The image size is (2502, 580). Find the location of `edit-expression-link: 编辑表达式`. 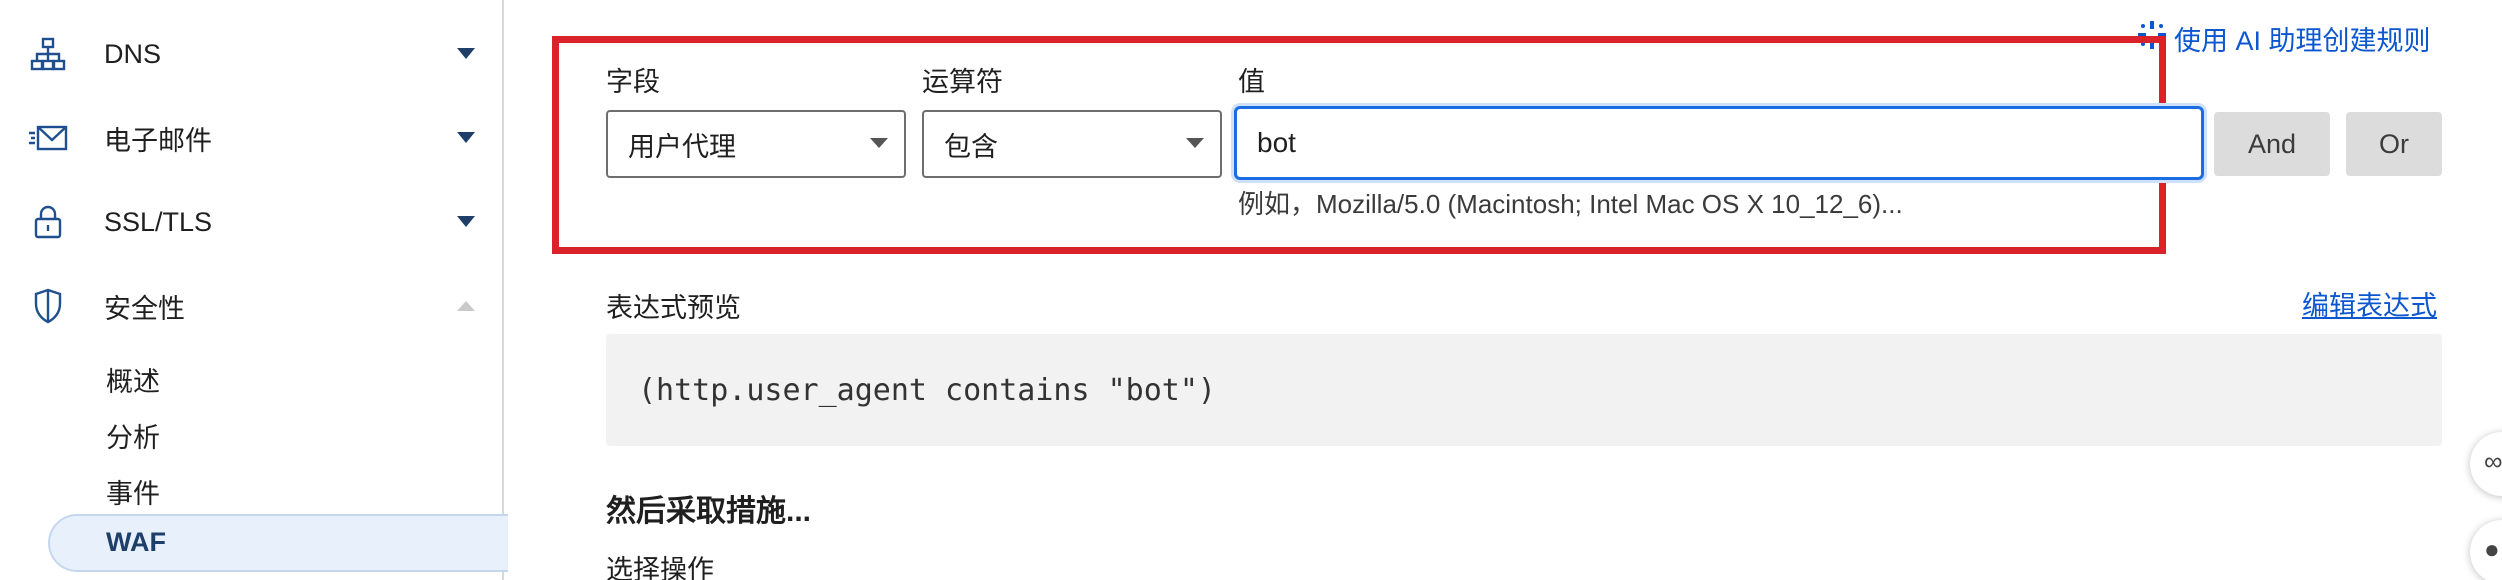

edit-expression-link: 编辑表达式 is located at coordinates (2369, 303).